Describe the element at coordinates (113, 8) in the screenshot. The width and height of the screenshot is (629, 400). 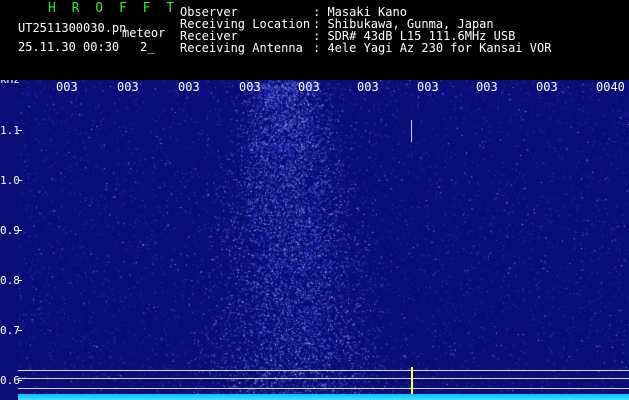
I see `brand-title: H R O F F T` at that location.